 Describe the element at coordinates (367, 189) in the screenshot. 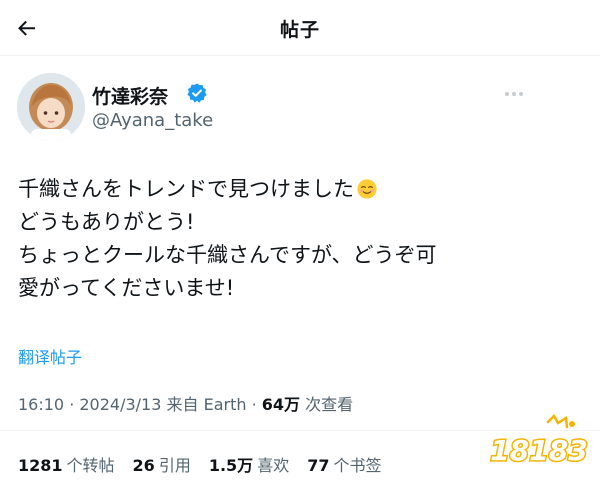

I see `smiling-face-icon` at that location.